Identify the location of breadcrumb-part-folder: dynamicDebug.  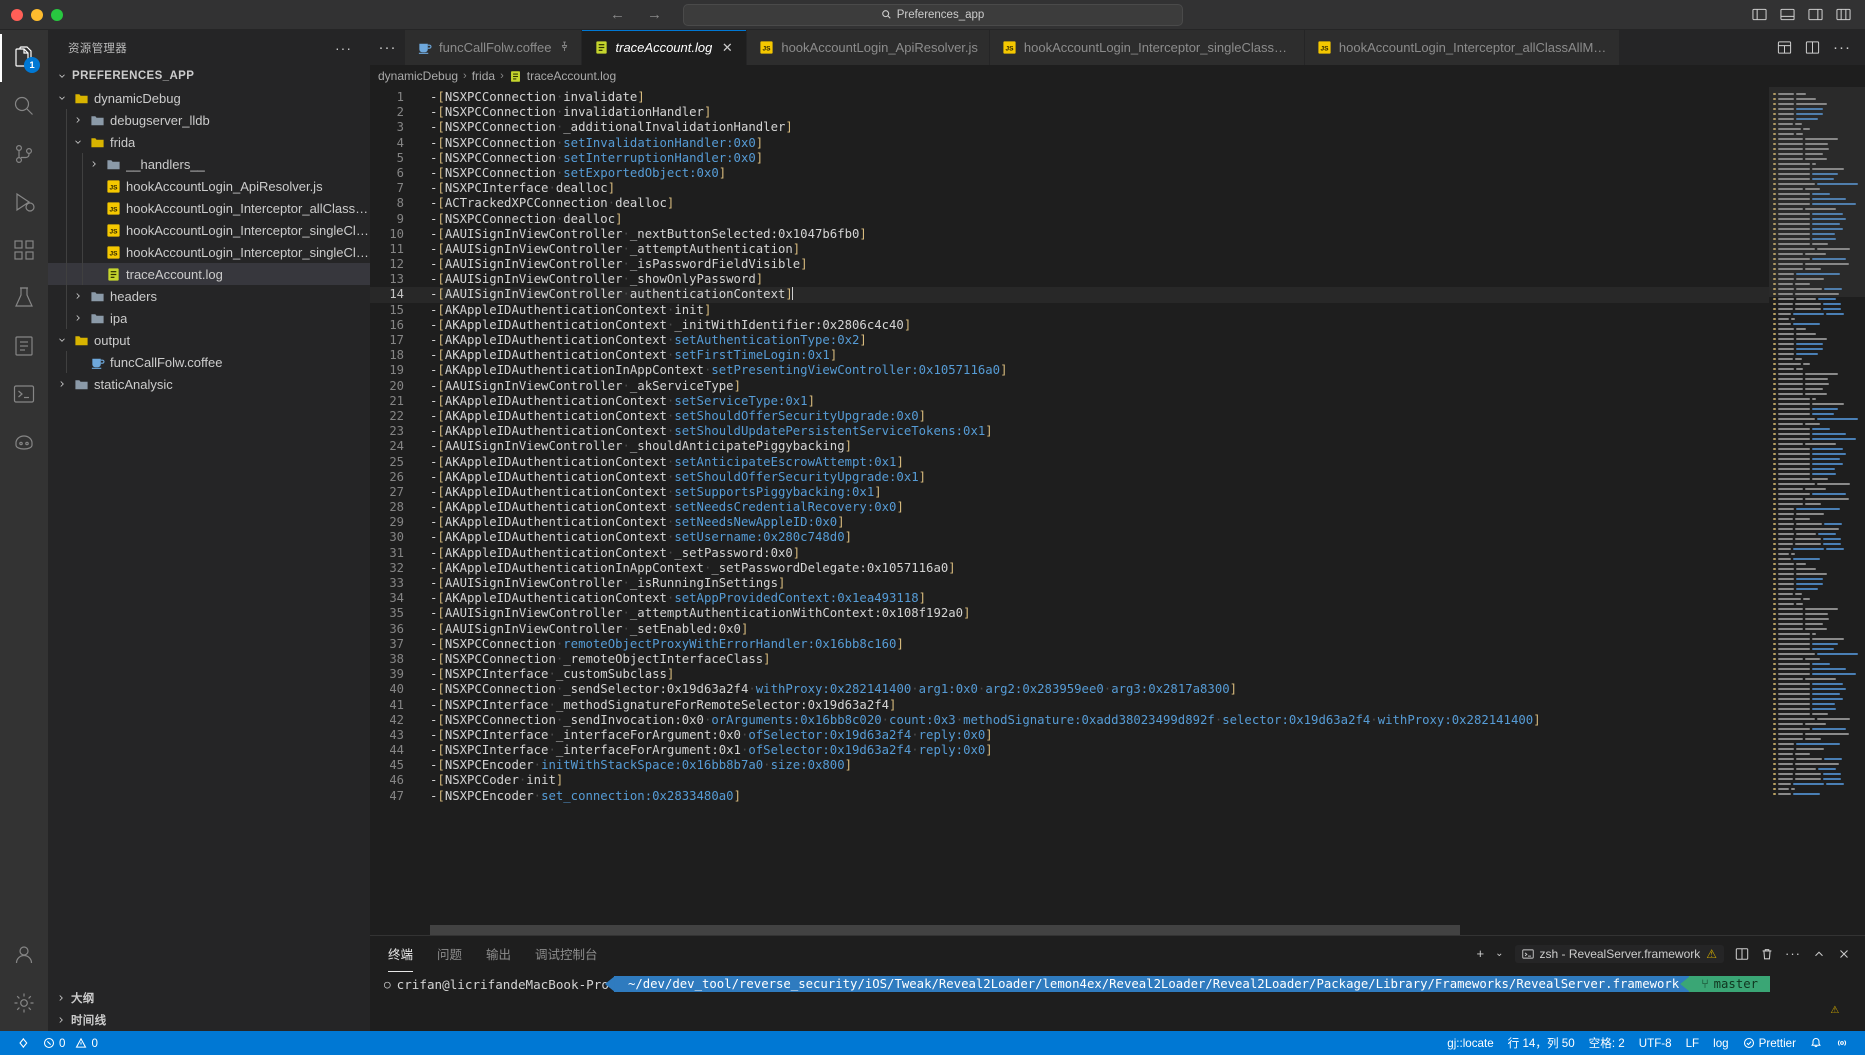
(418, 76).